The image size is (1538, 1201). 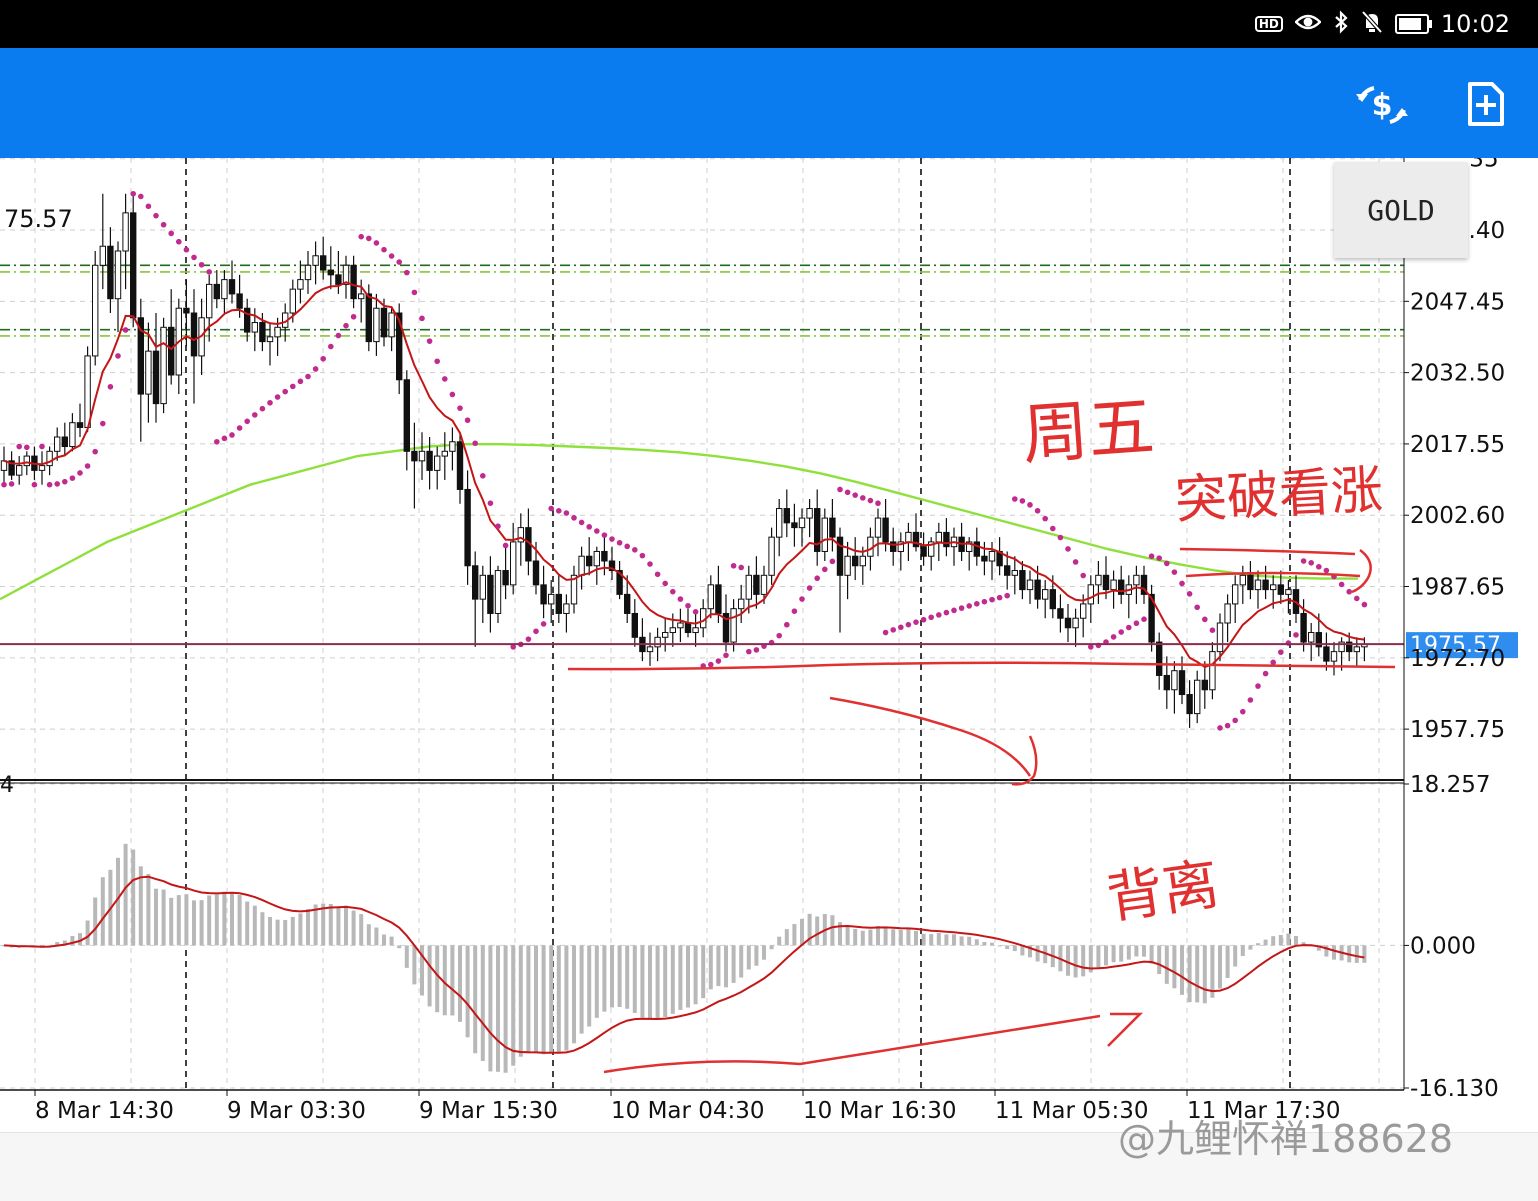 I want to click on symbol-label: GOLD, so click(x=1401, y=210).